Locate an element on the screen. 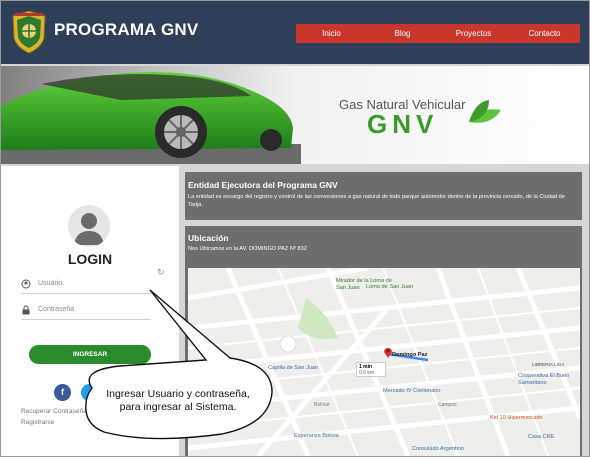 This screenshot has width=590, height=457. map-label-casa: Casa CRE is located at coordinates (541, 437).